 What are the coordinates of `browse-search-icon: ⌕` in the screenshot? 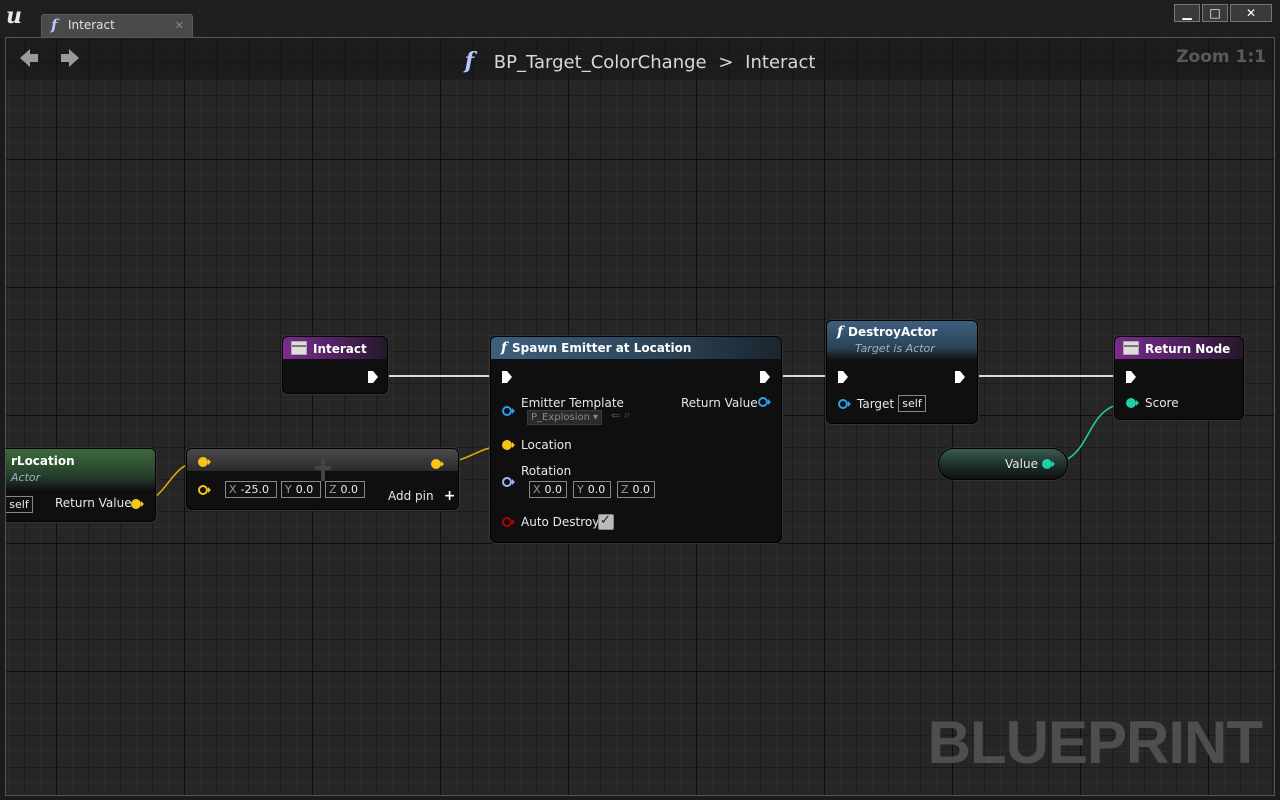 It's located at (627, 415).